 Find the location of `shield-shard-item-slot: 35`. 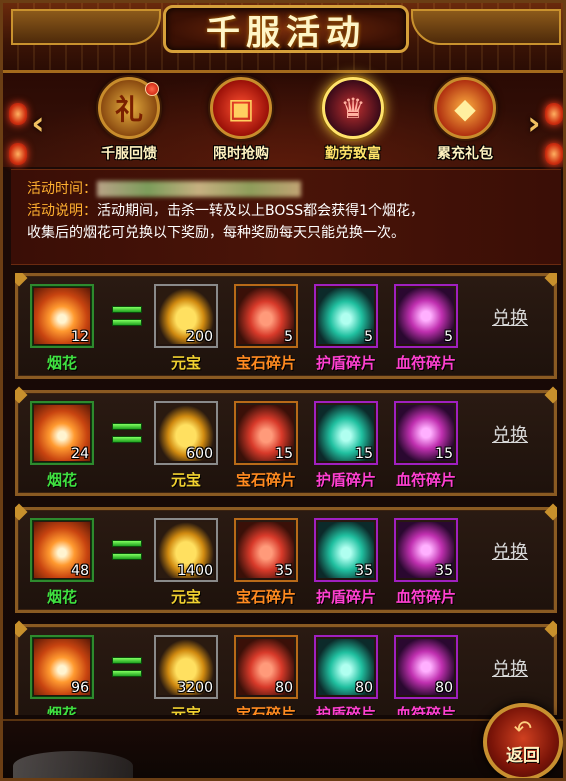

shield-shard-item-slot: 35 is located at coordinates (346, 550).